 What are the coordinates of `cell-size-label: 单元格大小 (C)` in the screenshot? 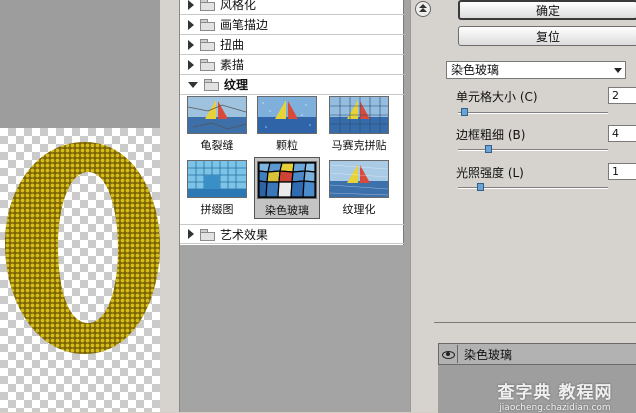 It's located at (497, 97).